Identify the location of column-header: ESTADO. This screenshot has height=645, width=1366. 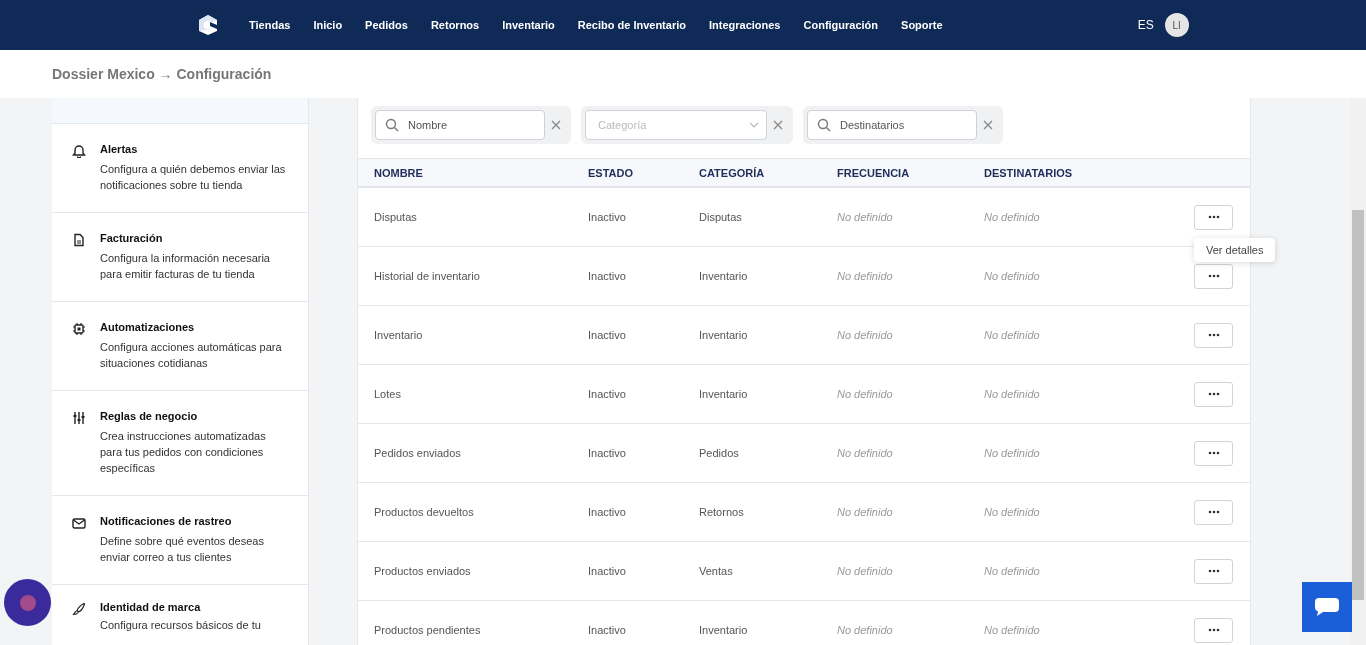
(611, 172).